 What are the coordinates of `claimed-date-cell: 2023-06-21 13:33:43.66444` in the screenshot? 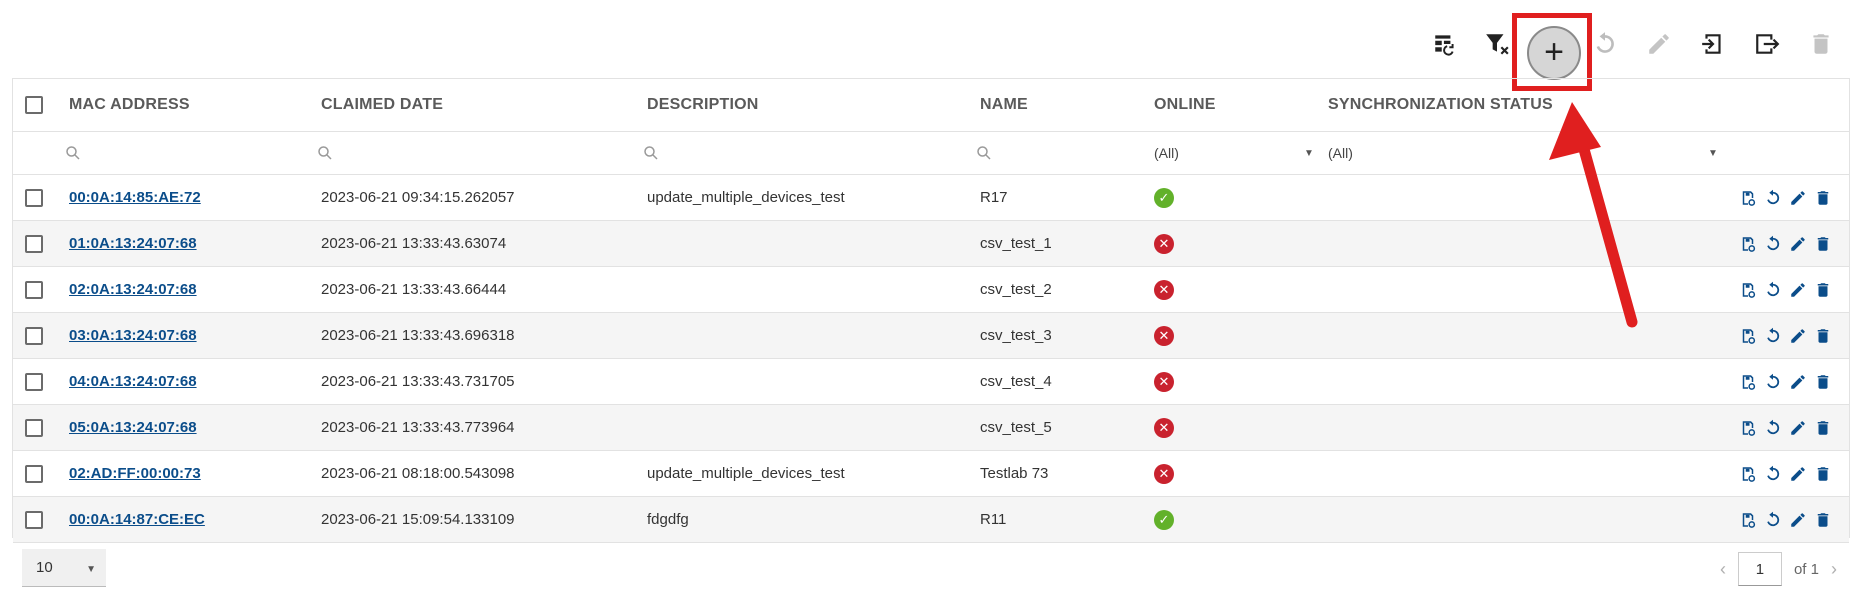 It's located at (414, 289).